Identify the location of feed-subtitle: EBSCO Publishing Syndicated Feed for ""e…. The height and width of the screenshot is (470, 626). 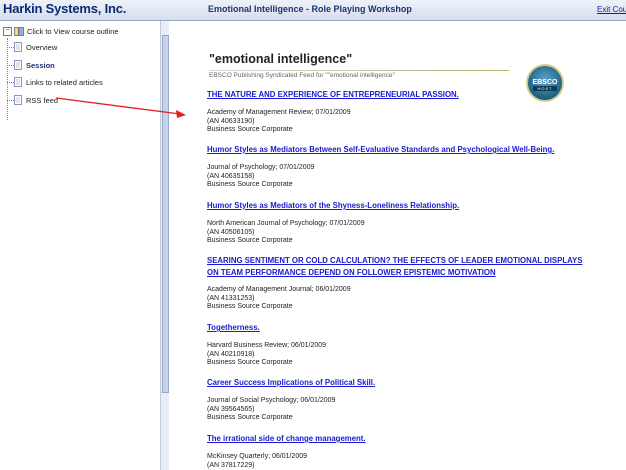
(302, 75).